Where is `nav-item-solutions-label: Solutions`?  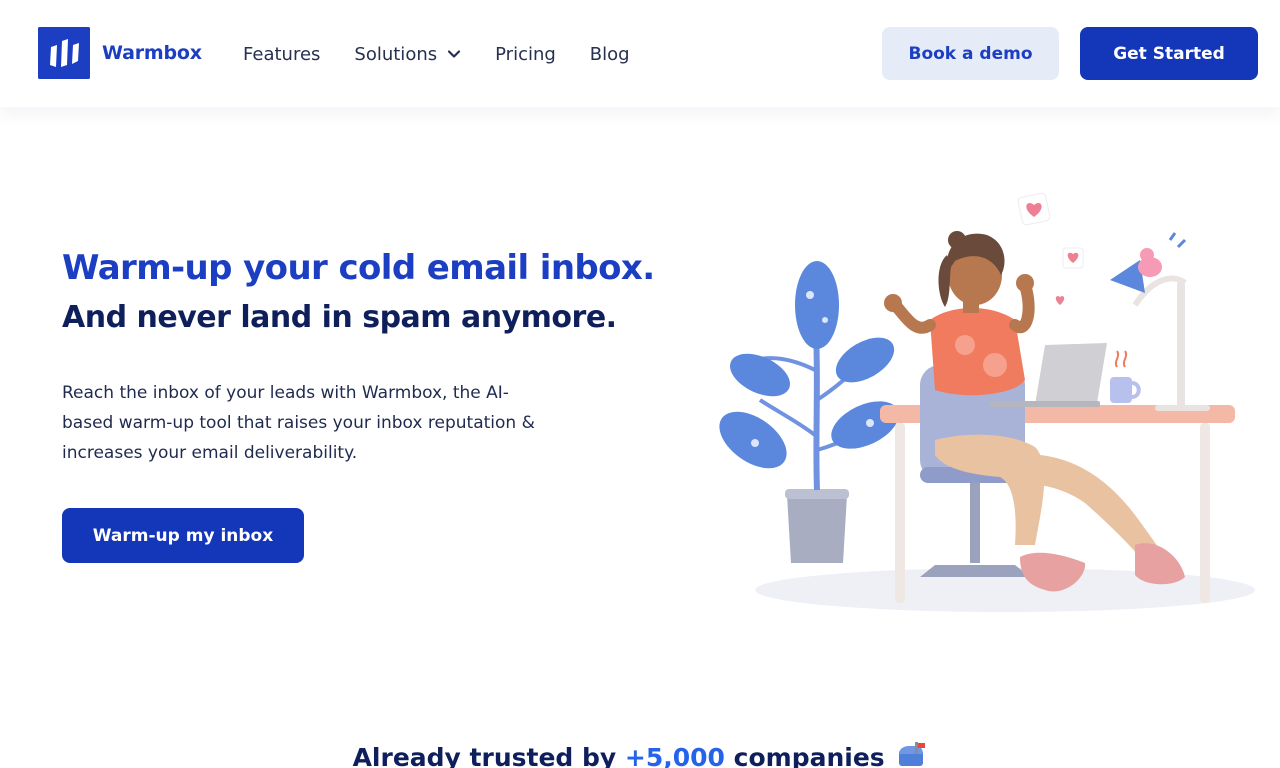
nav-item-solutions-label: Solutions is located at coordinates (396, 54).